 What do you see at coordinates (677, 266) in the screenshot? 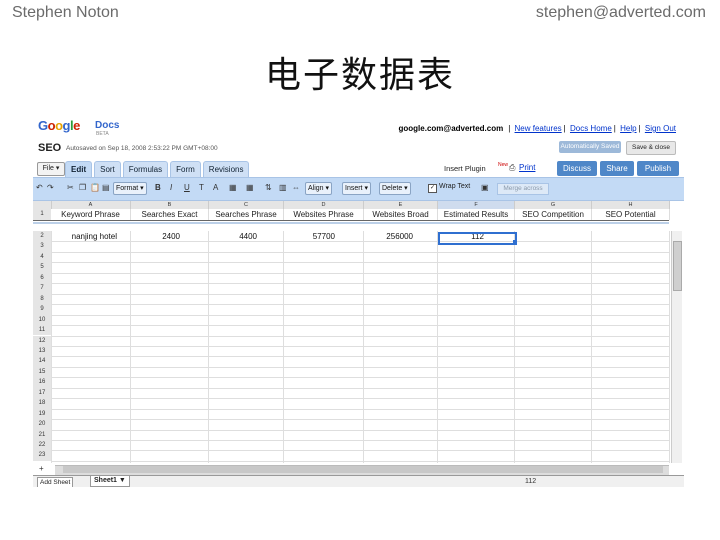
I see `vertical-scroll-thumb` at bounding box center [677, 266].